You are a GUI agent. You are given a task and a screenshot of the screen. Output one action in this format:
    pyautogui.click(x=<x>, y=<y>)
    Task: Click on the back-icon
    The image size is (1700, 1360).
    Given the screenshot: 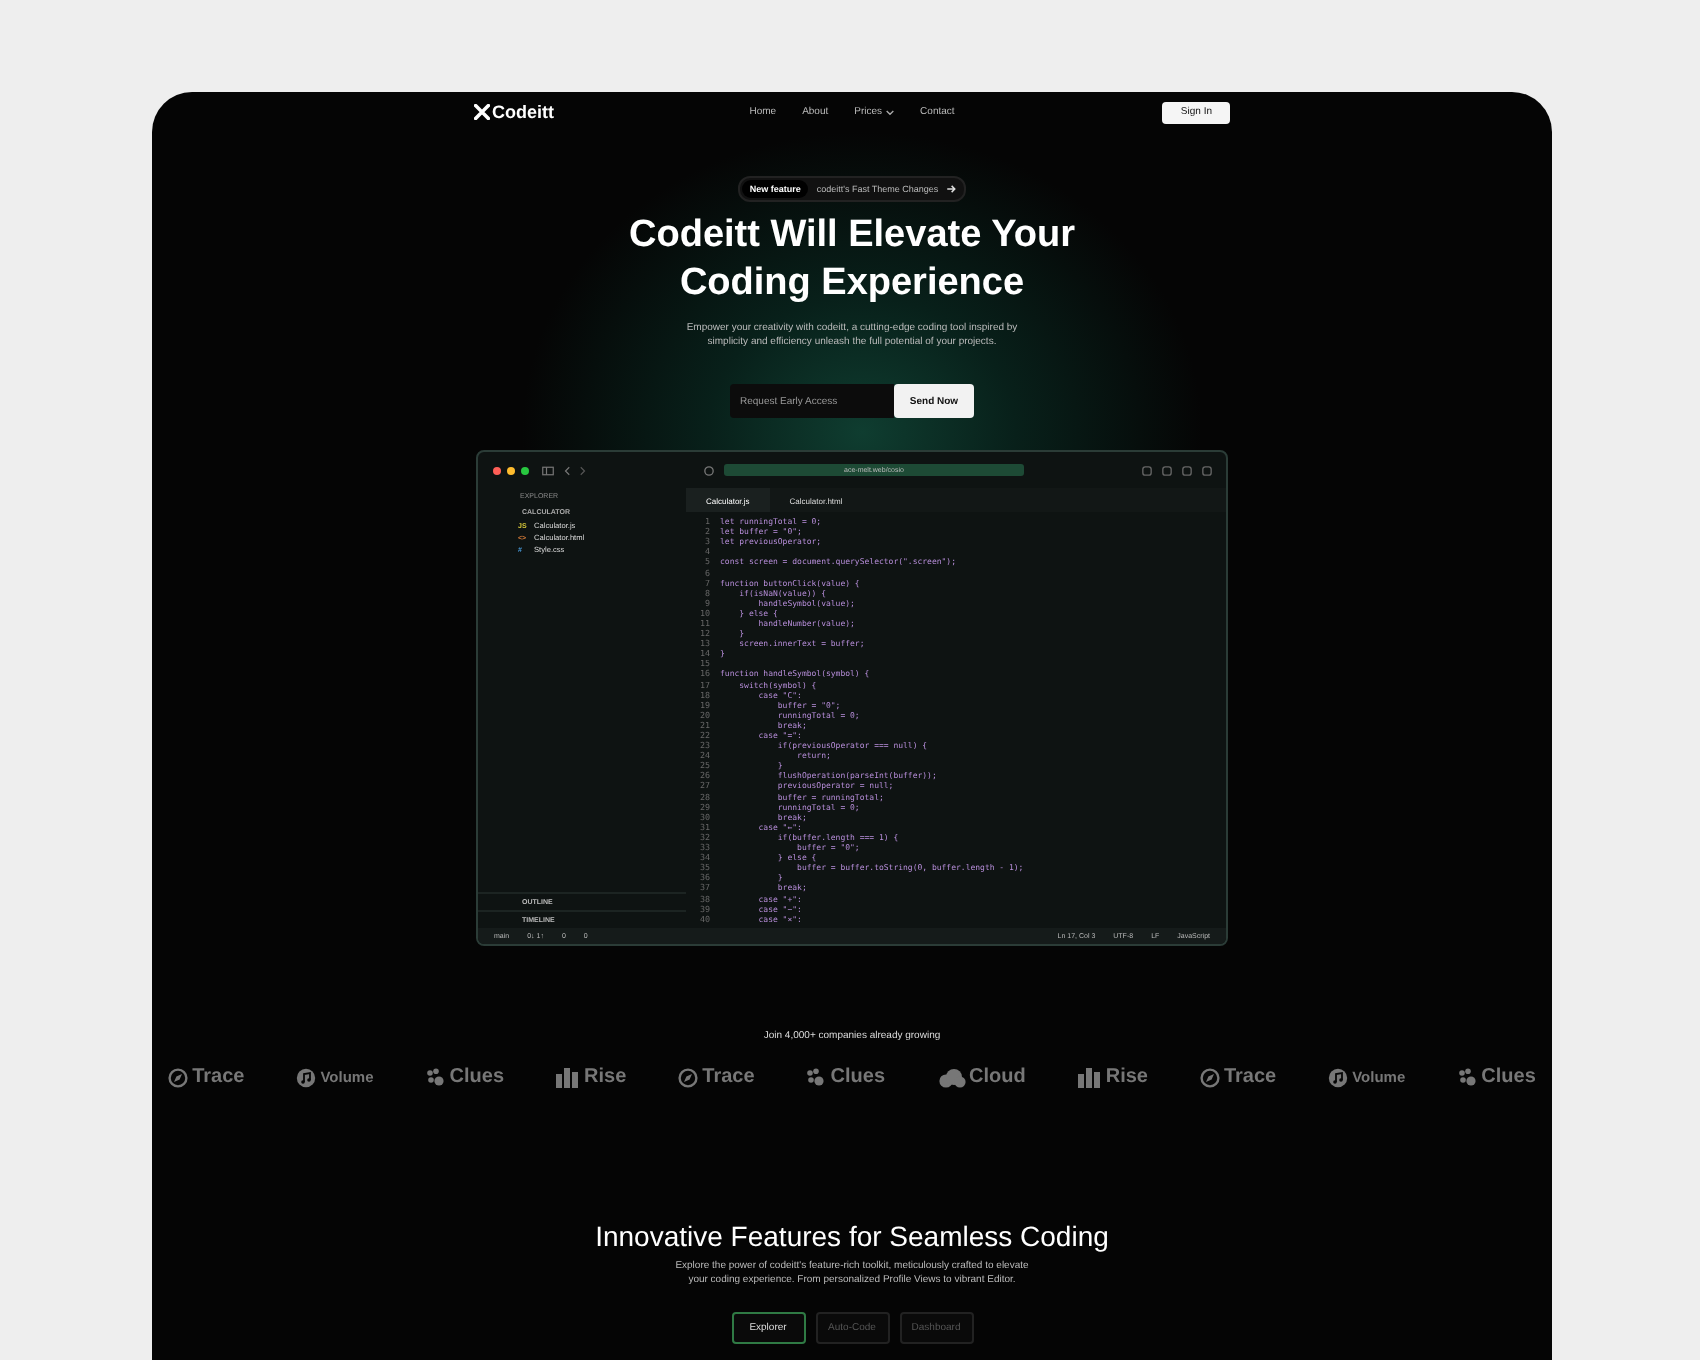 What is the action you would take?
    pyautogui.click(x=567, y=470)
    